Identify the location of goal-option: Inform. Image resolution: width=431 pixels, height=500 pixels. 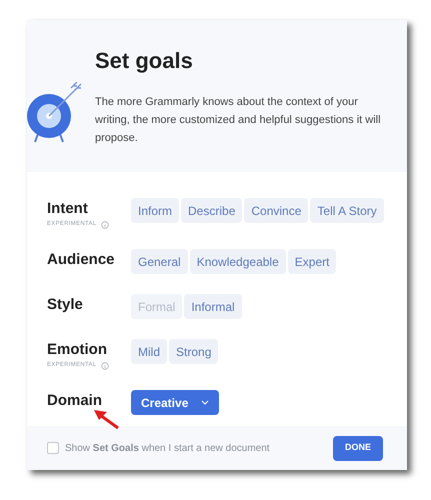
(155, 210).